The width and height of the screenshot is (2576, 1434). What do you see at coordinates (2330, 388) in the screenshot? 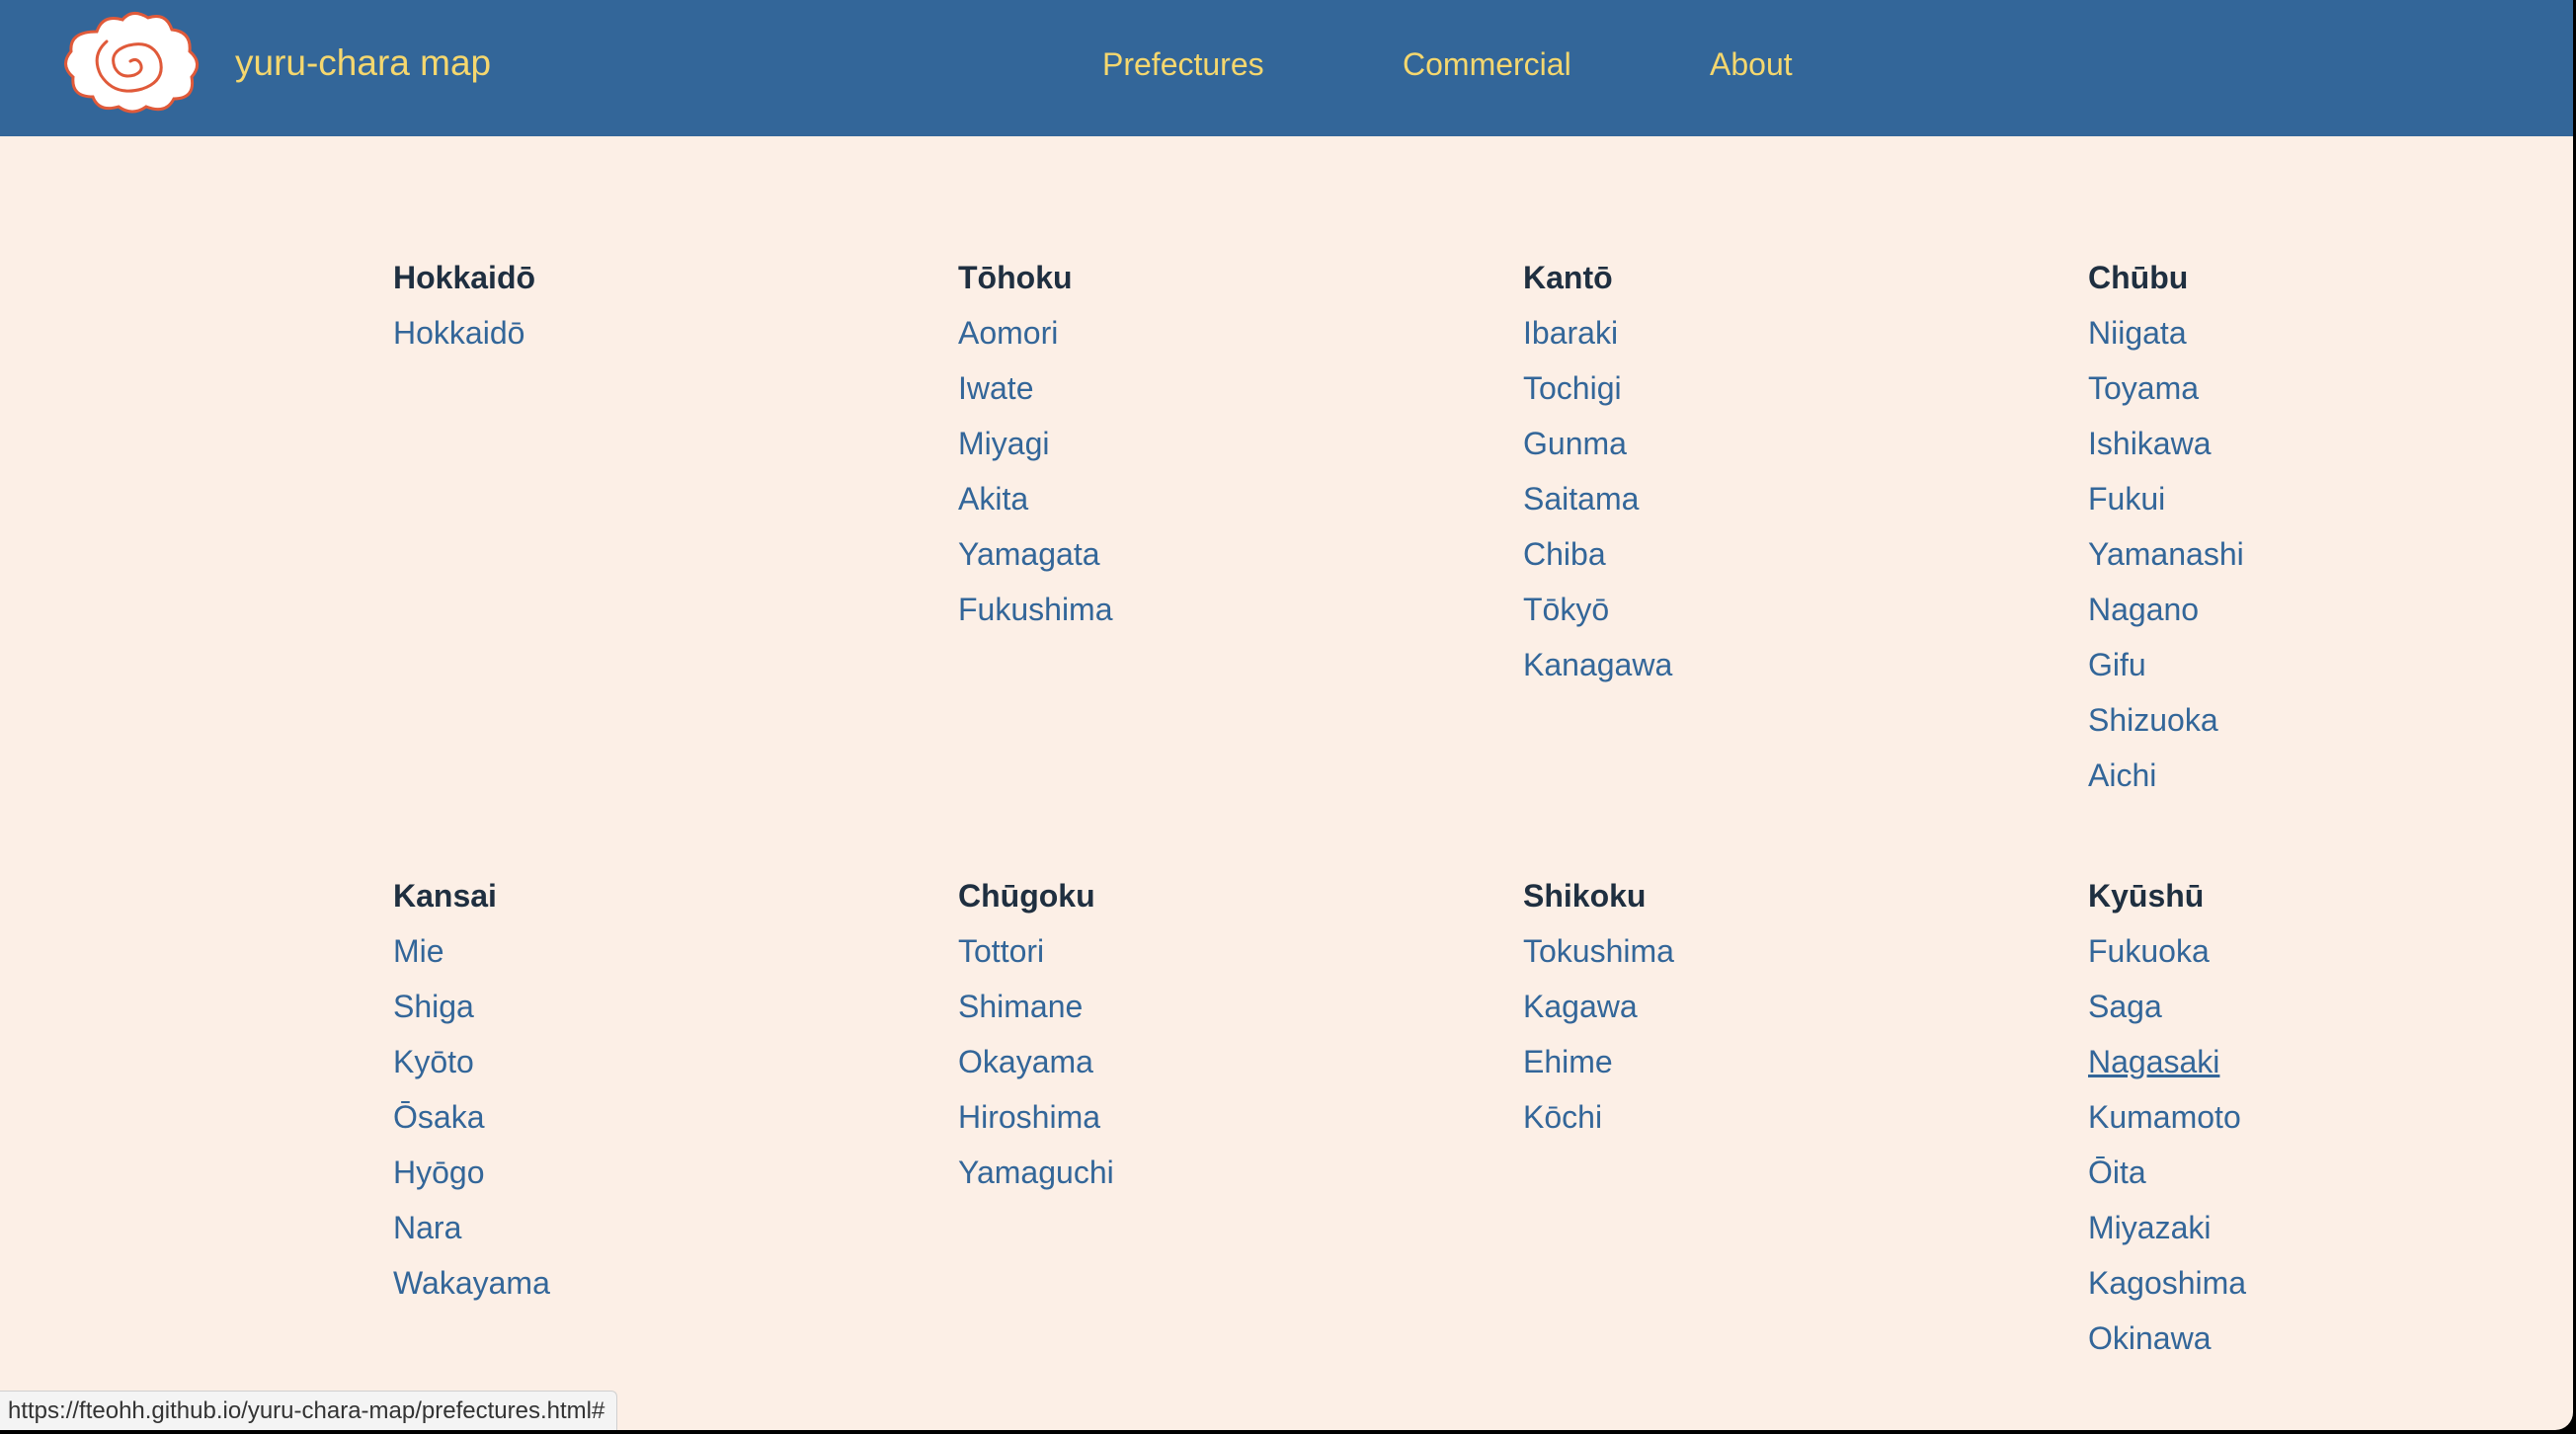
I see `prefecture-link: Toyama` at bounding box center [2330, 388].